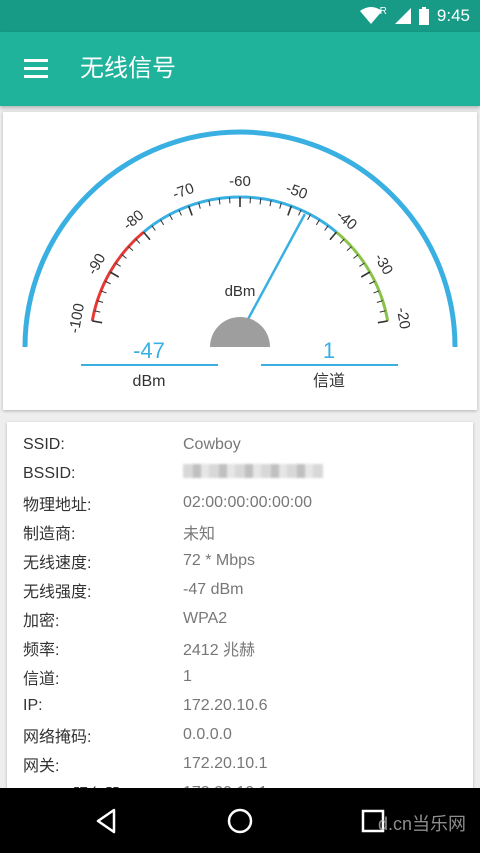  Describe the element at coordinates (225, 705) in the screenshot. I see `info-value: 172.20.10.6` at that location.